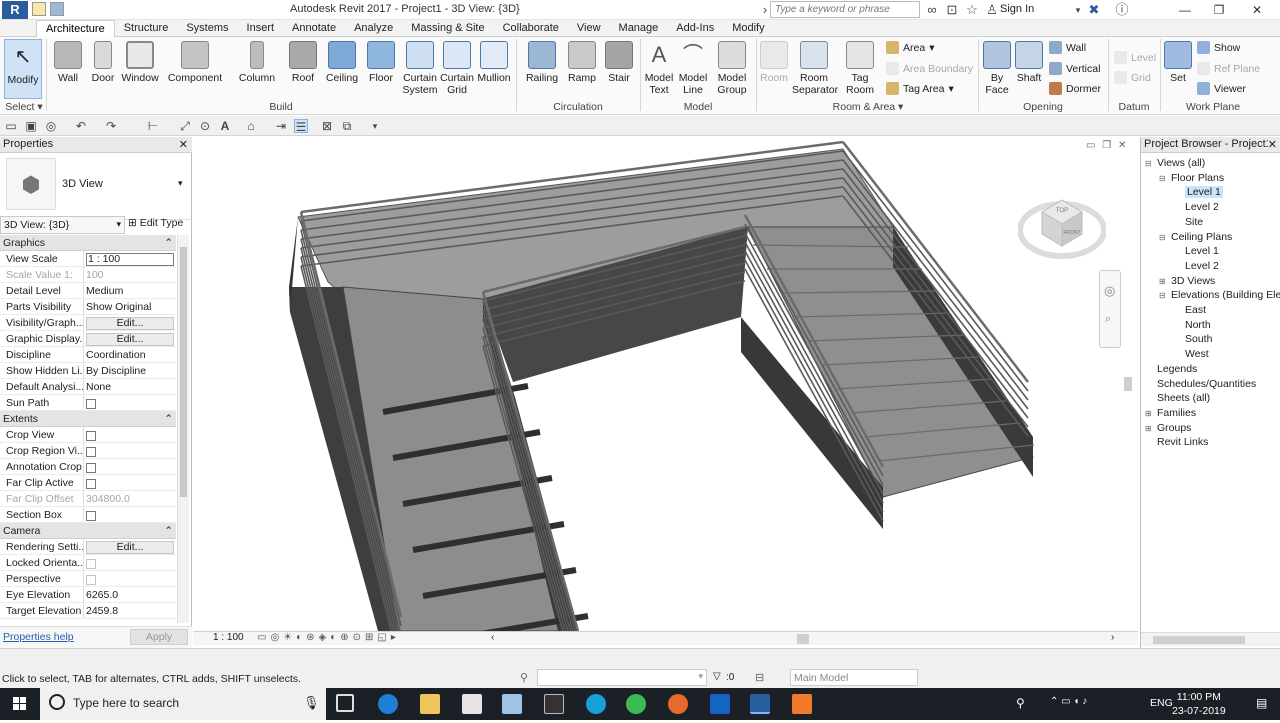  What do you see at coordinates (88, 419) in the screenshot?
I see `property-group-header: Extents ⌃` at bounding box center [88, 419].